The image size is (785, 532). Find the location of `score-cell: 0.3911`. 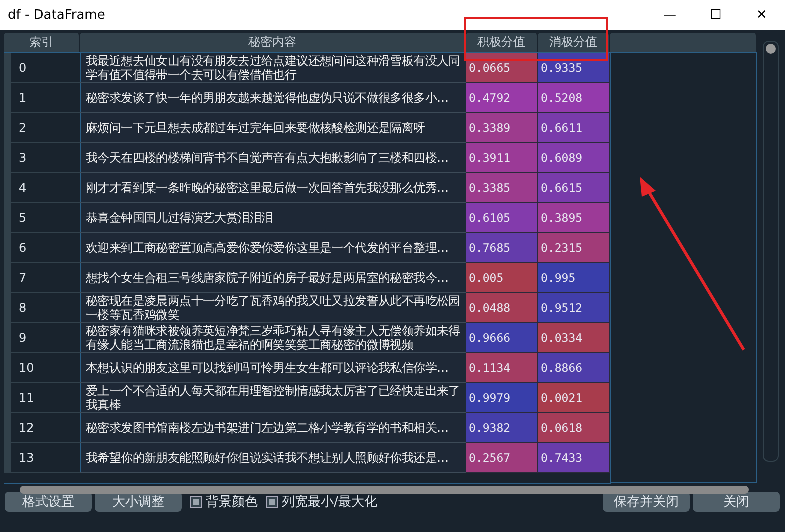

score-cell: 0.3911 is located at coordinates (502, 158).